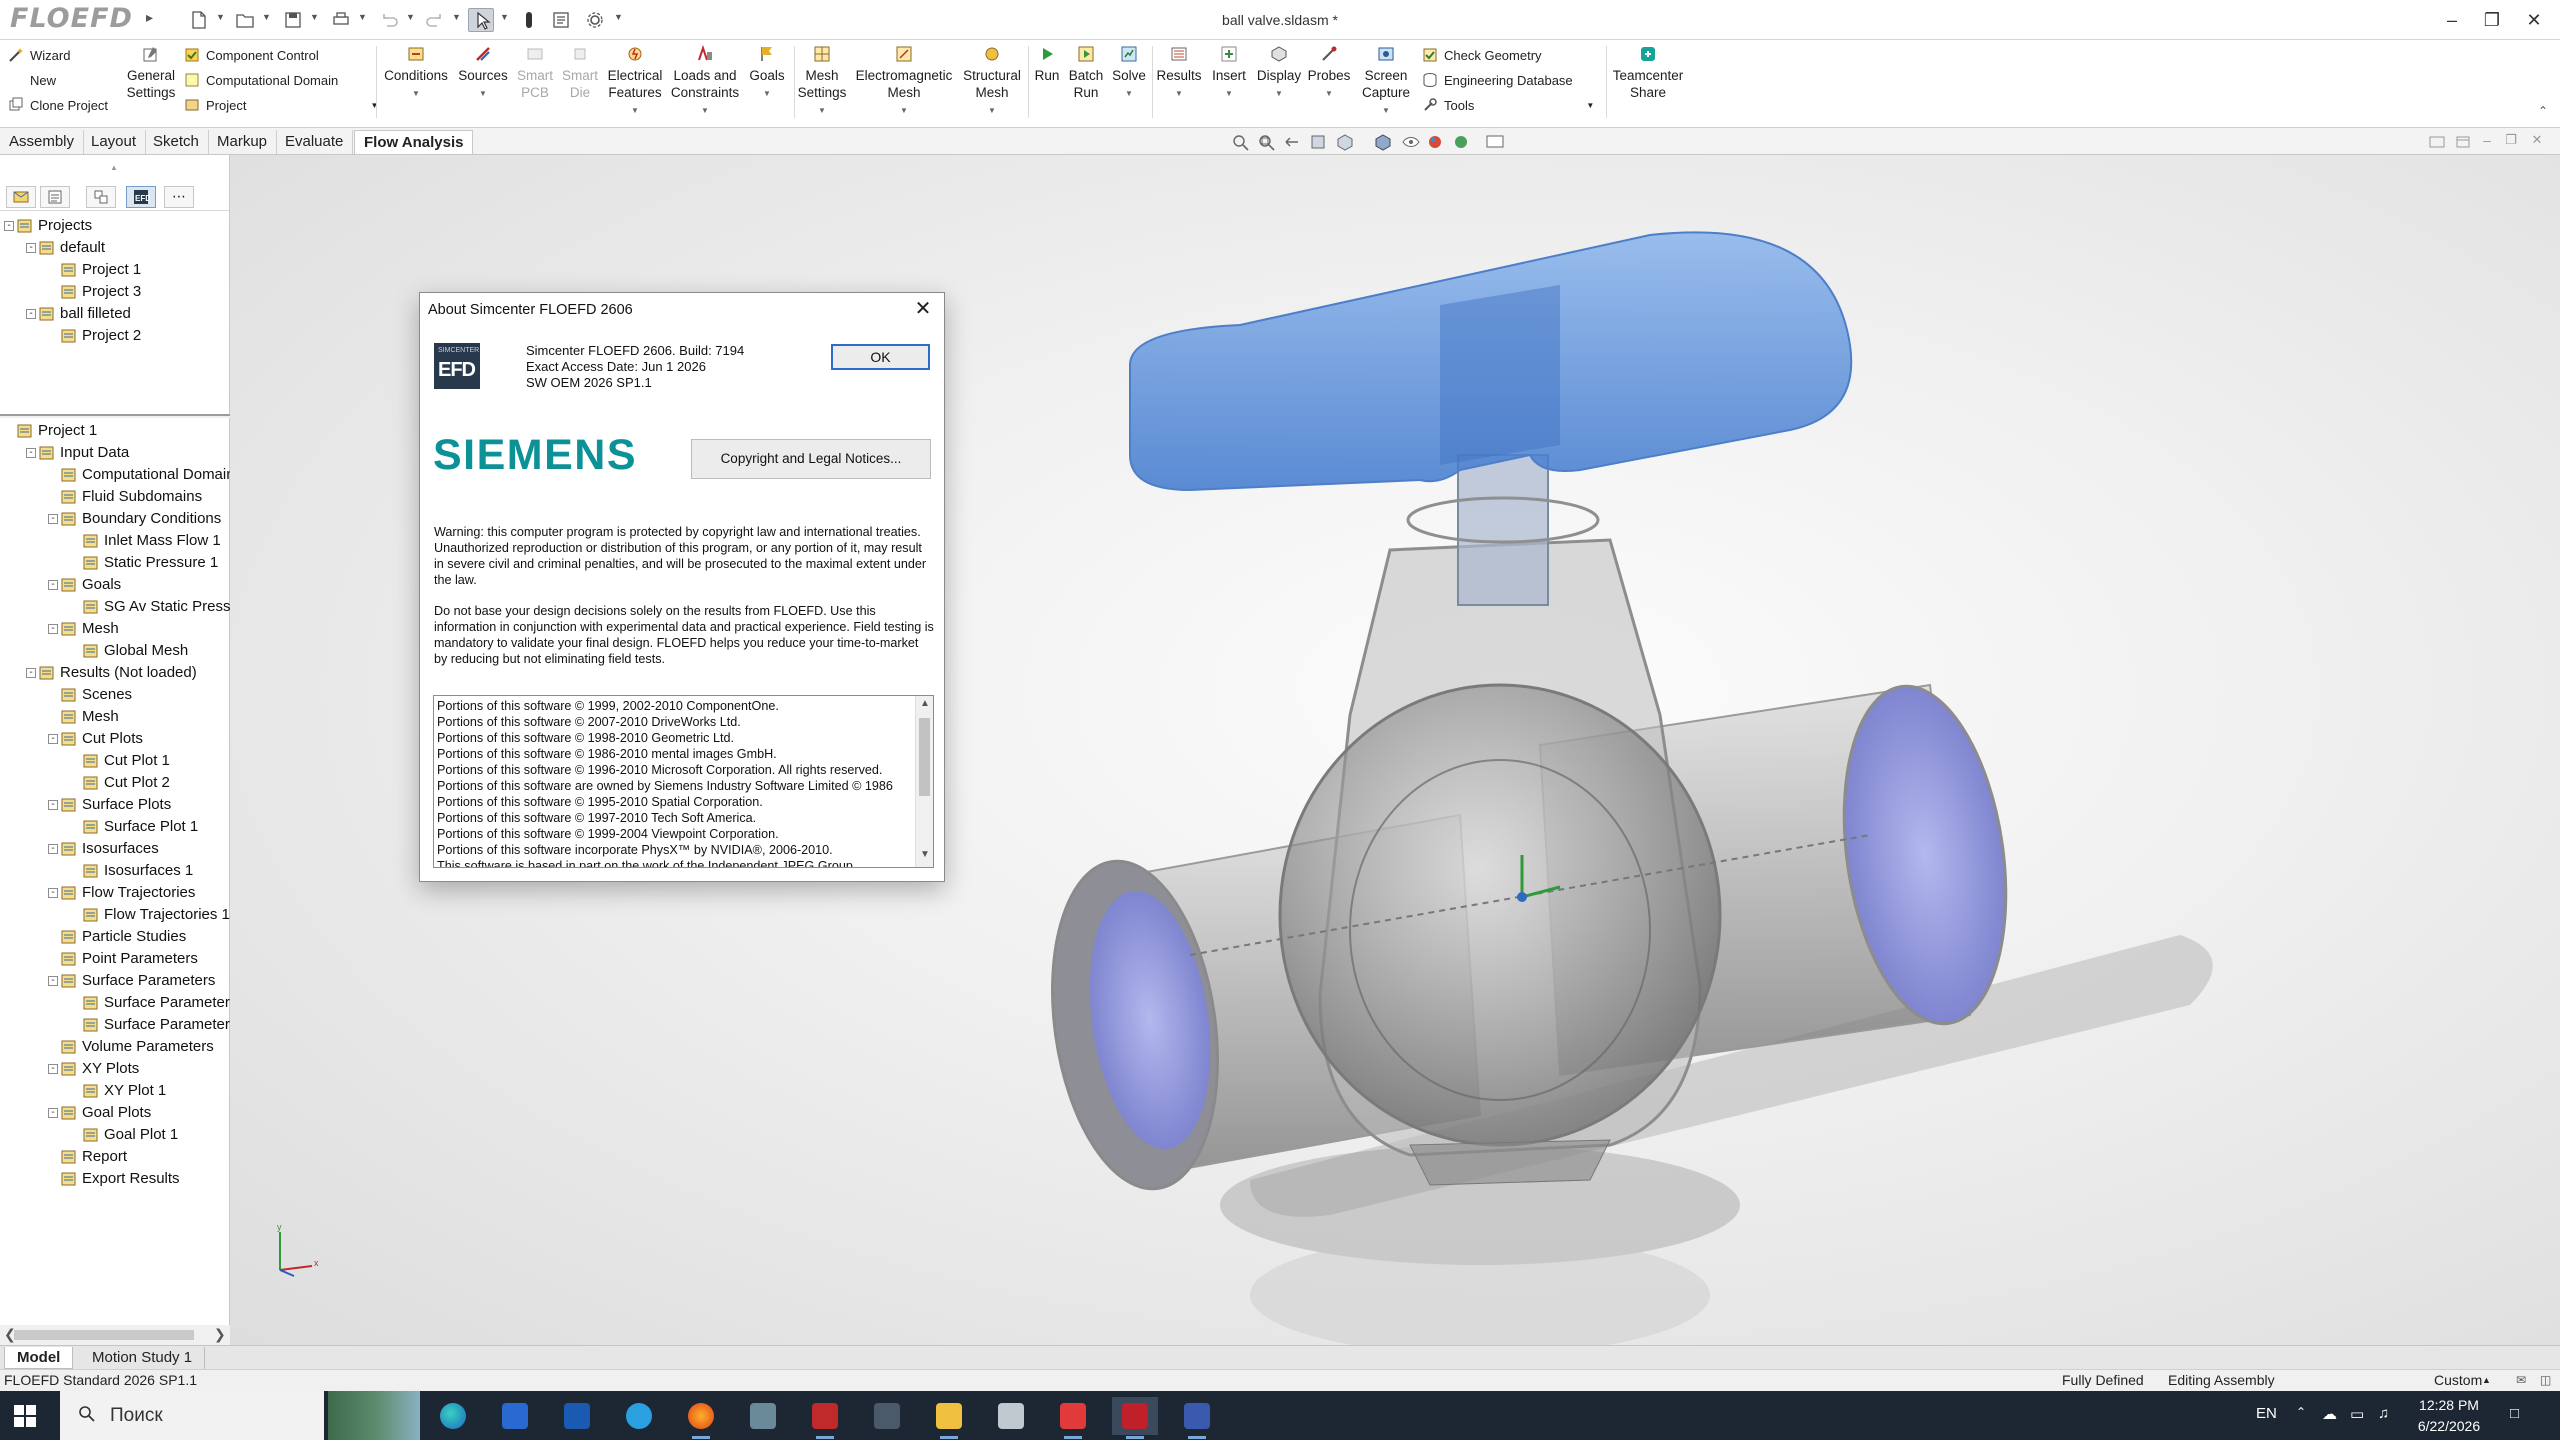 The width and height of the screenshot is (2560, 1440). What do you see at coordinates (1279, 73) in the screenshot?
I see `display-button: Display ▼` at bounding box center [1279, 73].